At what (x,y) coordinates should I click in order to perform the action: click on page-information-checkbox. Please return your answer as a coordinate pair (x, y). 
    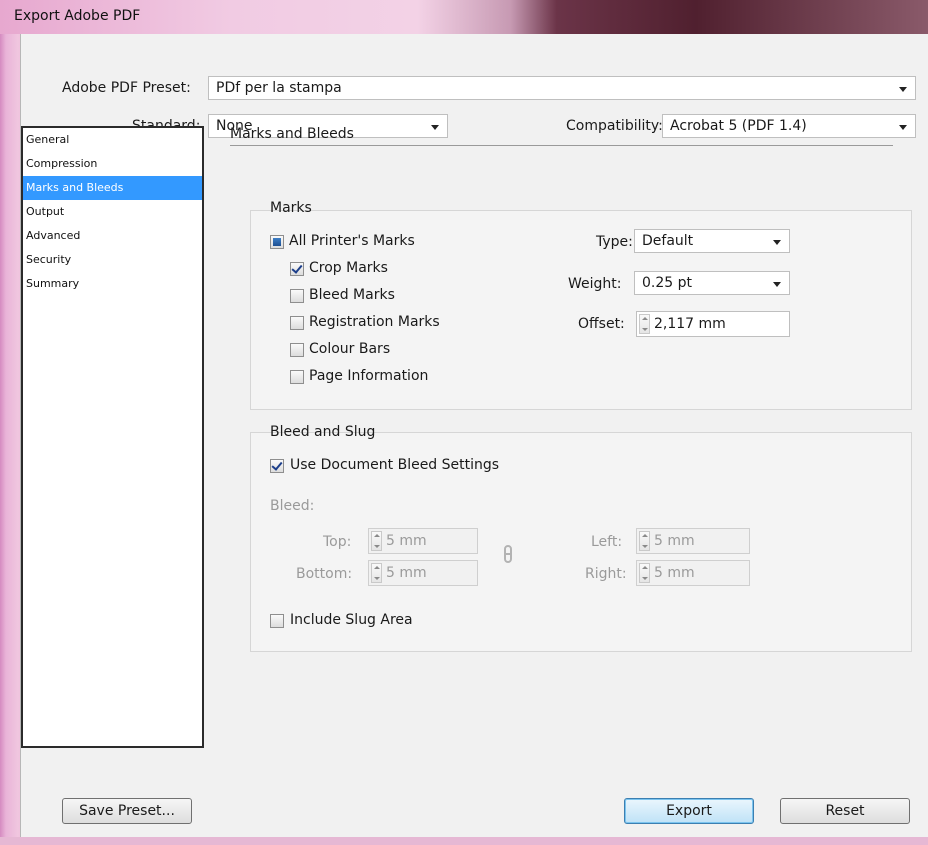
    Looking at the image, I should click on (297, 377).